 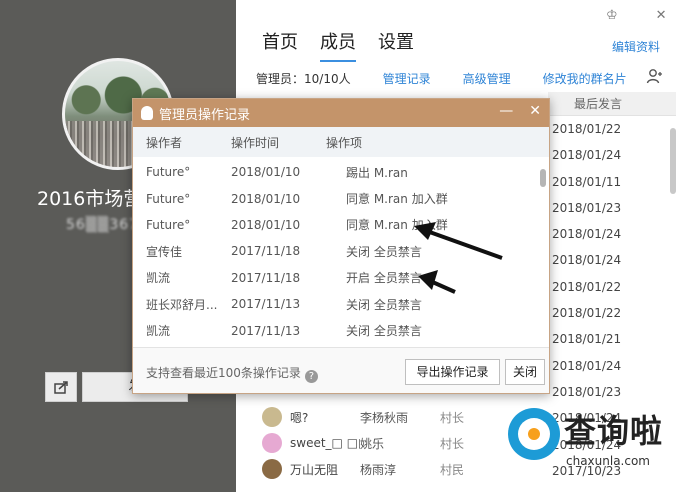 I want to click on skin-icon: ♔, so click(x=612, y=15).